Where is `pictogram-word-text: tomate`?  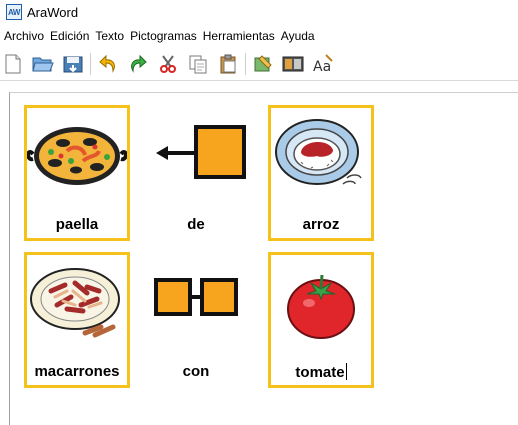
pictogram-word-text: tomate is located at coordinates (320, 372).